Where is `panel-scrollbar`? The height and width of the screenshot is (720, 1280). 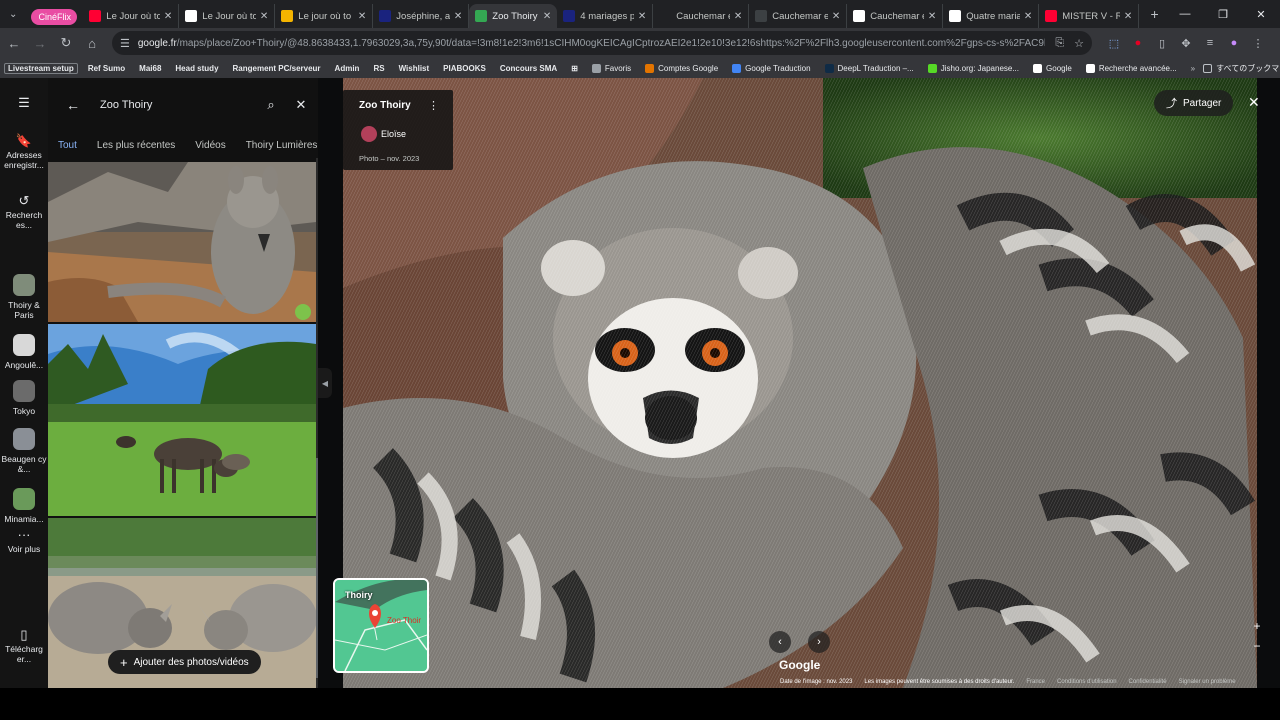
panel-scrollbar is located at coordinates (317, 423).